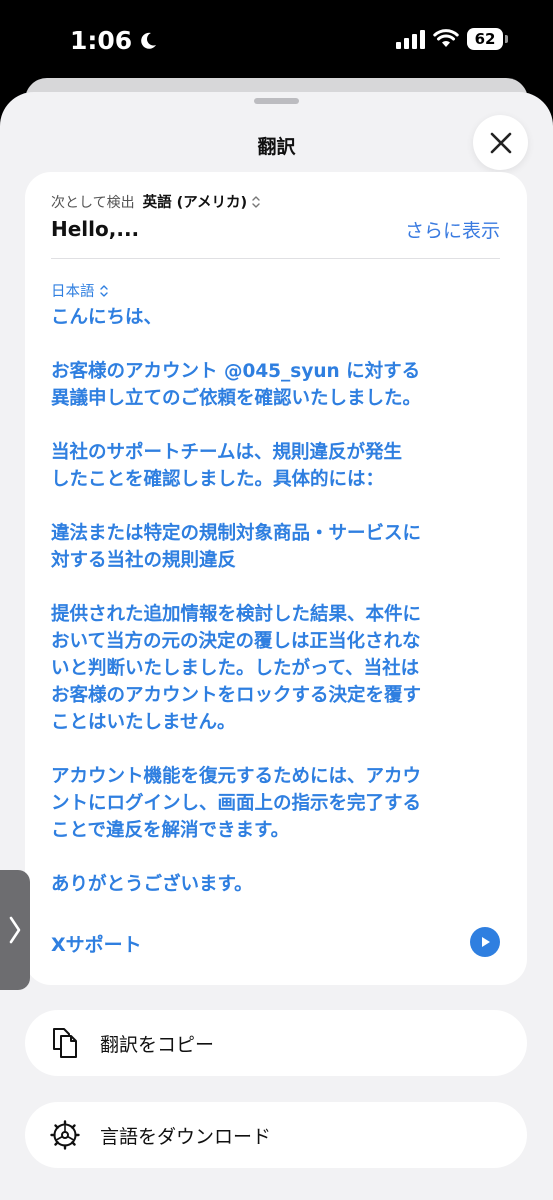  Describe the element at coordinates (170, 830) in the screenshot. I see `translated-line: ことで違反を解消できます。` at that location.